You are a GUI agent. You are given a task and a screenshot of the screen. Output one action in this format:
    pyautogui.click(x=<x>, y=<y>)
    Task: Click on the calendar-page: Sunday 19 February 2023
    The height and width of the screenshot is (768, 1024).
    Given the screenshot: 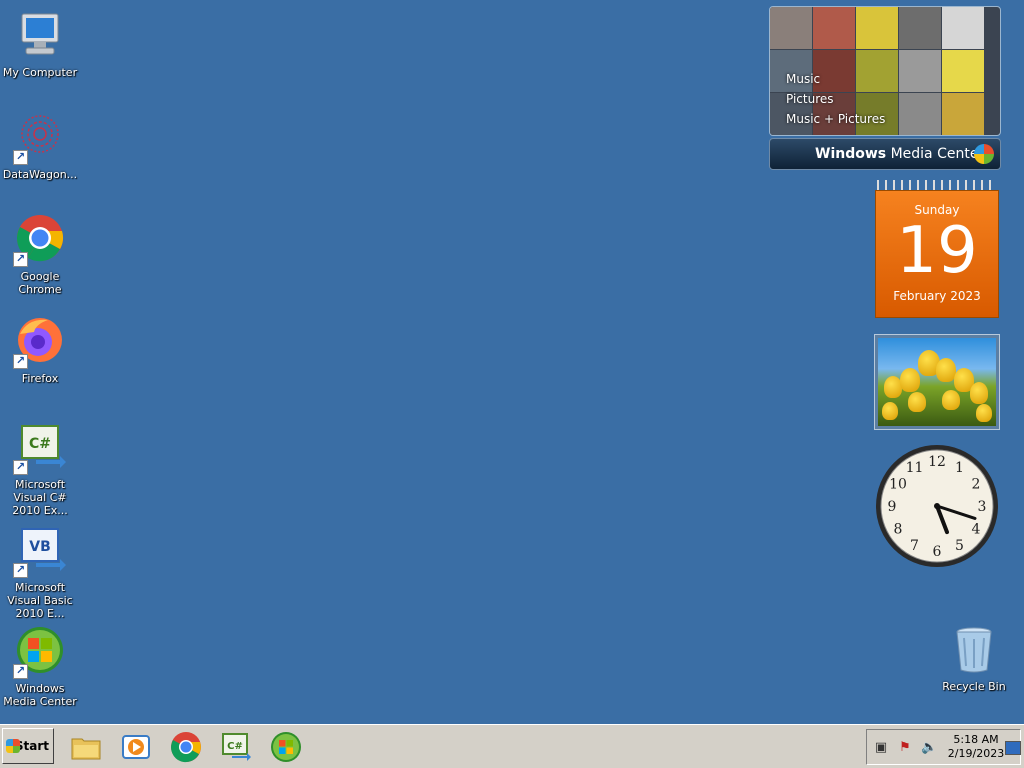 What is the action you would take?
    pyautogui.click(x=937, y=254)
    